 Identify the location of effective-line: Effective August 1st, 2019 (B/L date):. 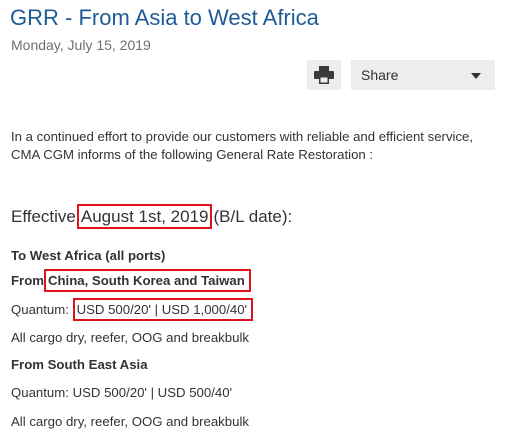
(152, 216).